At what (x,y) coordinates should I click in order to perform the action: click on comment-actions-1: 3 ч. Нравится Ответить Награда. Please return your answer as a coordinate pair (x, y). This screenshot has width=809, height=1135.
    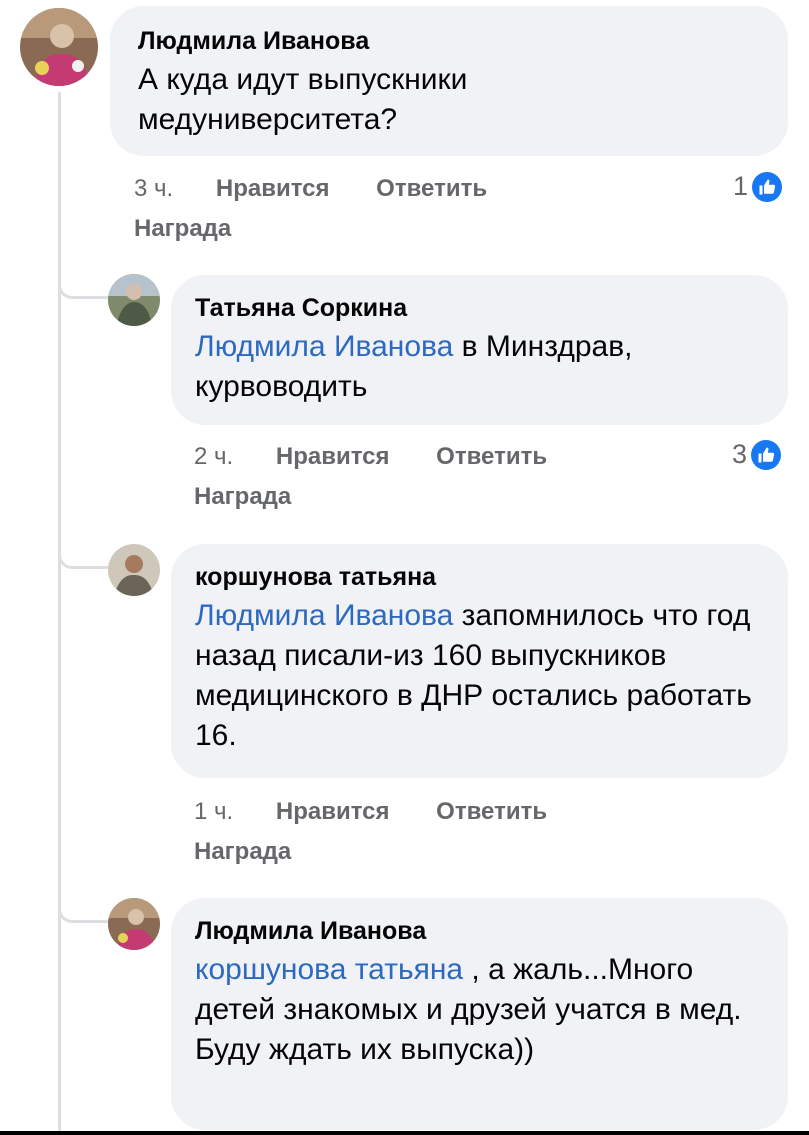
    Looking at the image, I should click on (310, 209).